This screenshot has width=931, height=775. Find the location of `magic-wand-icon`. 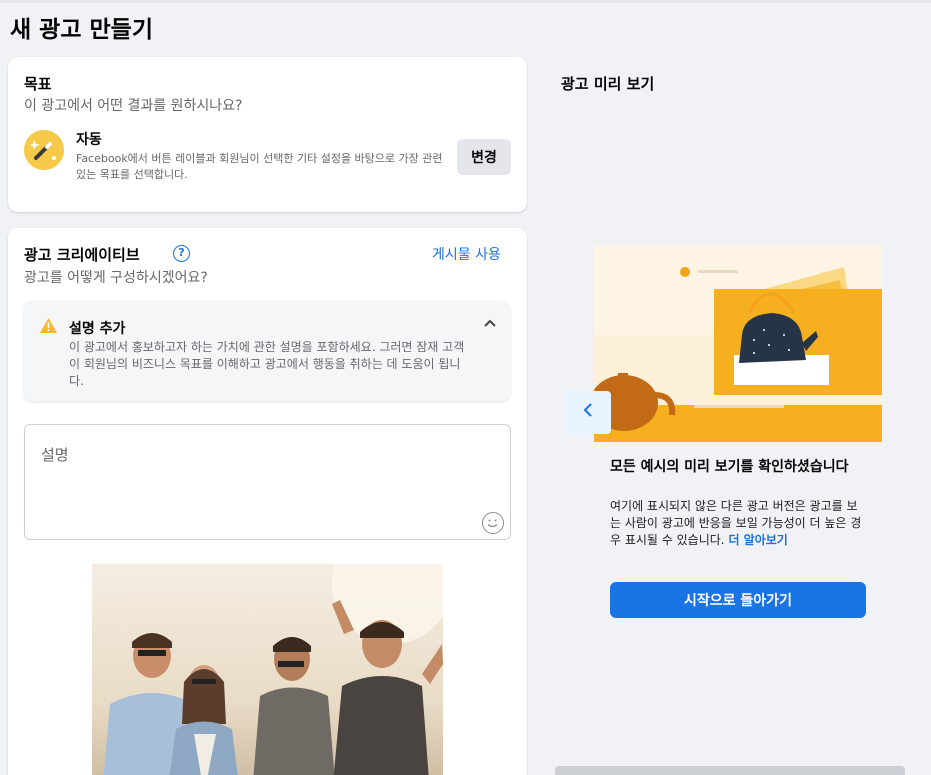

magic-wand-icon is located at coordinates (44, 150).